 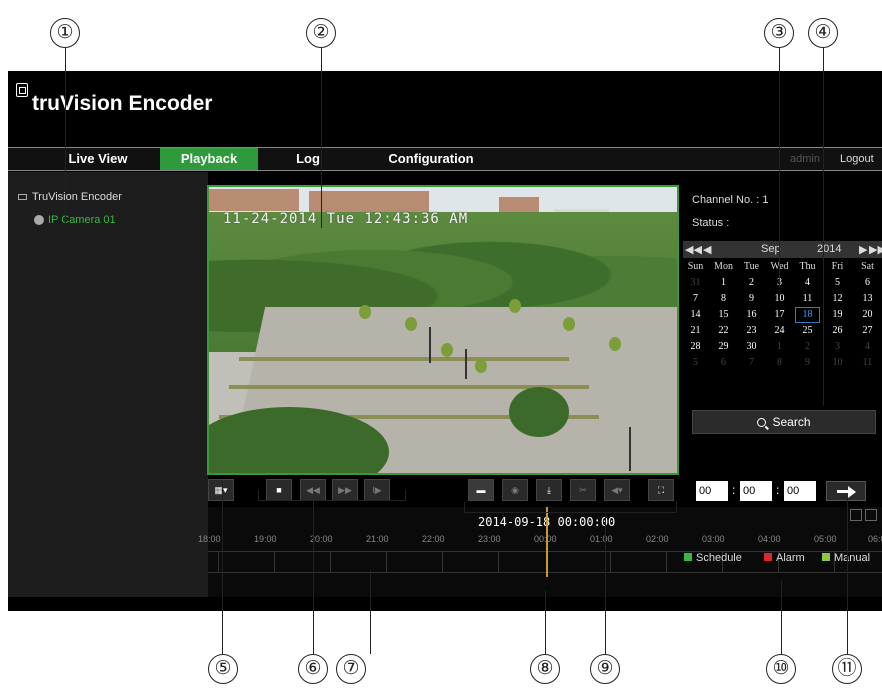 What do you see at coordinates (723, 315) in the screenshot?
I see `calendar-day: 15` at bounding box center [723, 315].